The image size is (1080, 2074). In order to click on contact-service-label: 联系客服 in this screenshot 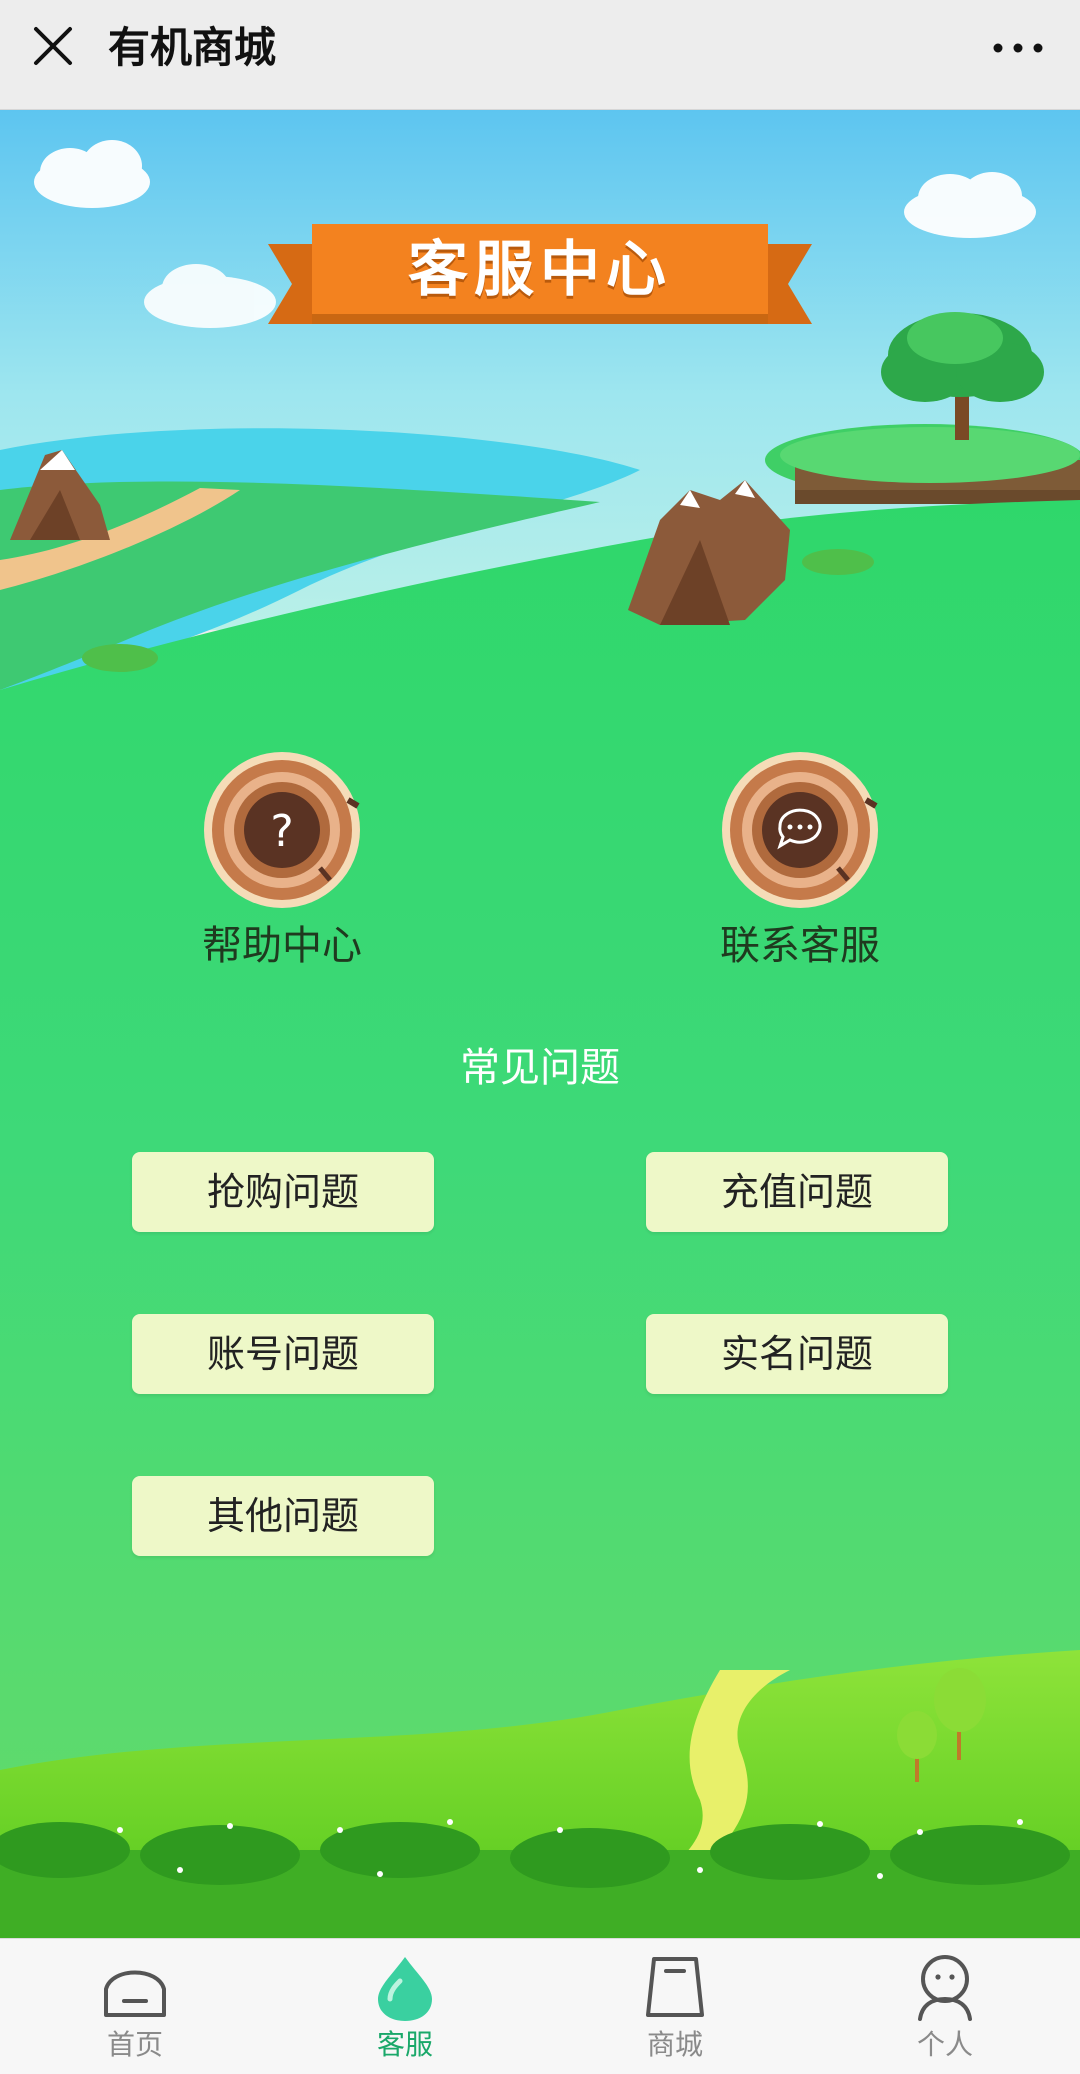, I will do `click(800, 946)`.